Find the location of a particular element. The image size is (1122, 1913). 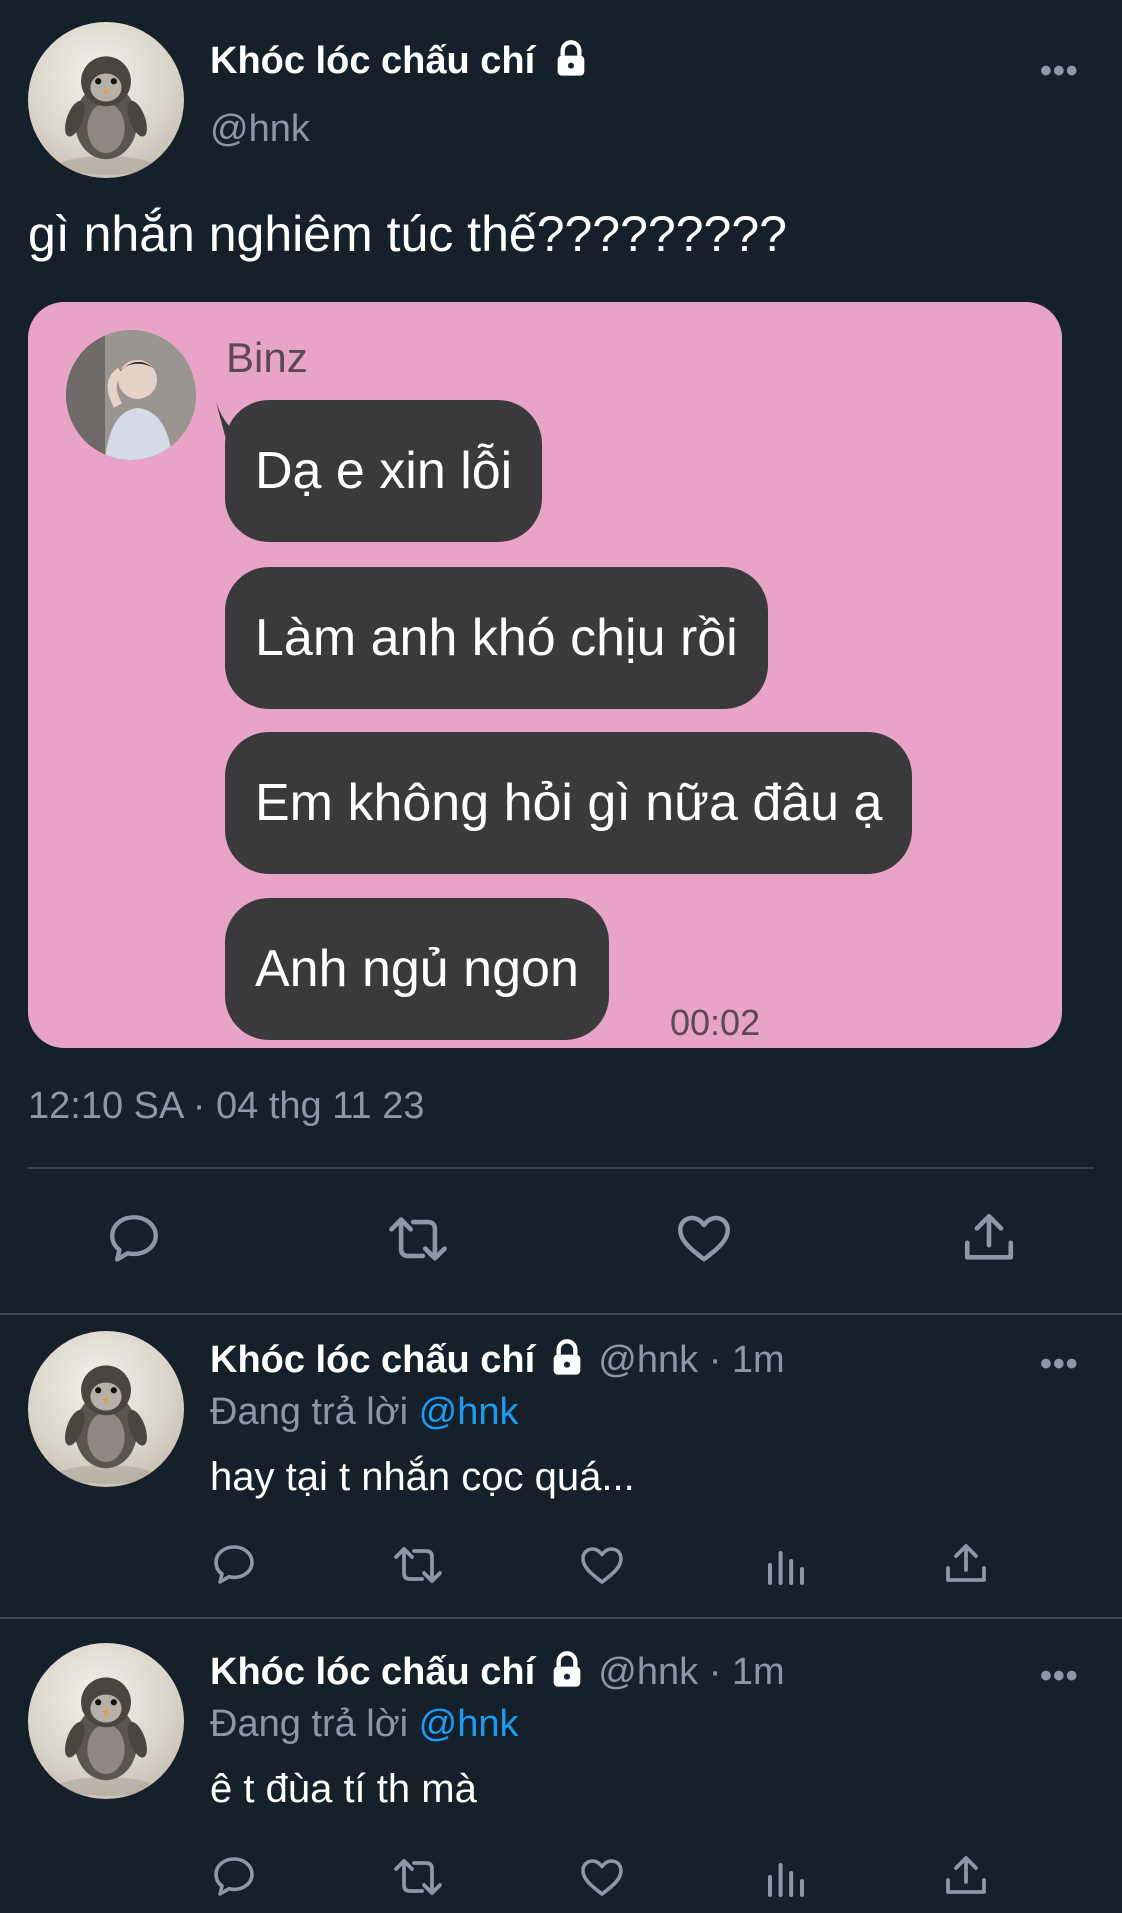

tweet-timestamp: 12:10 SA · 04 thg 11 23 is located at coordinates (226, 1106).